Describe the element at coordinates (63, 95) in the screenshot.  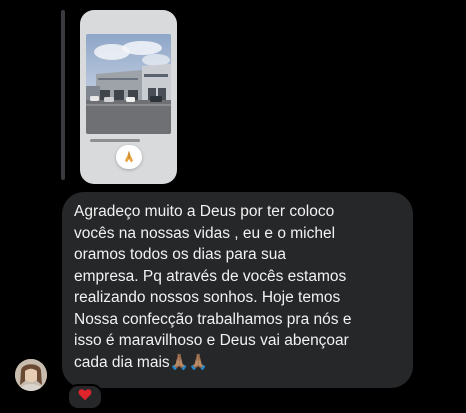
I see `story-reply-indicator` at that location.